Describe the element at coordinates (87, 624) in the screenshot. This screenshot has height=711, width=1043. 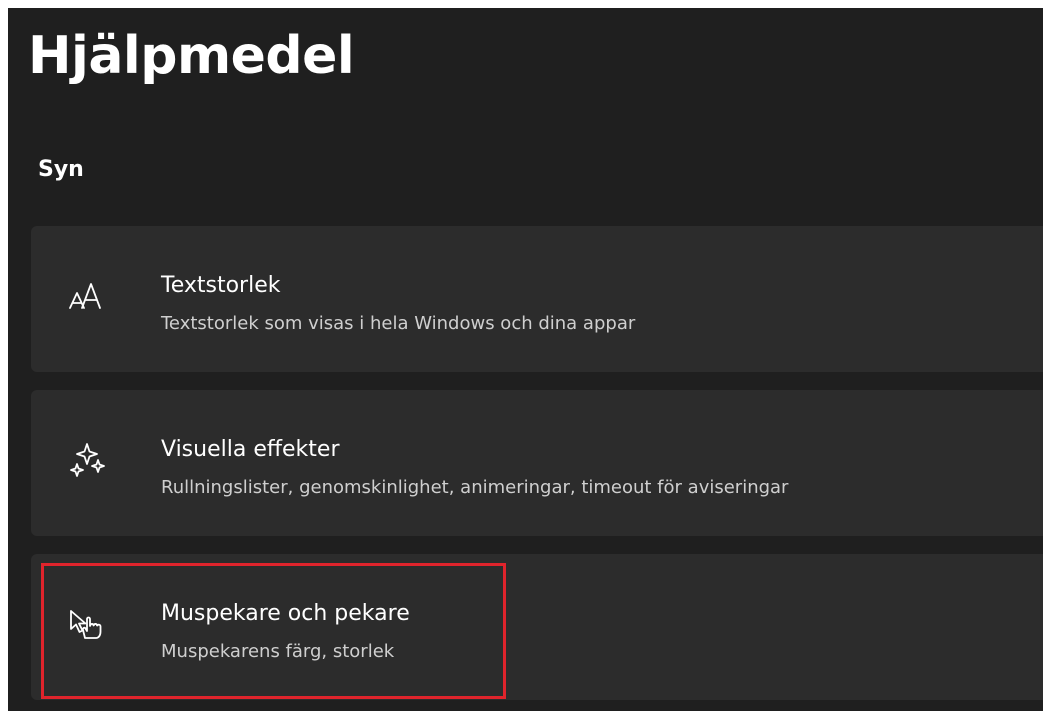
I see `mouse-pointer-hand-icon` at that location.